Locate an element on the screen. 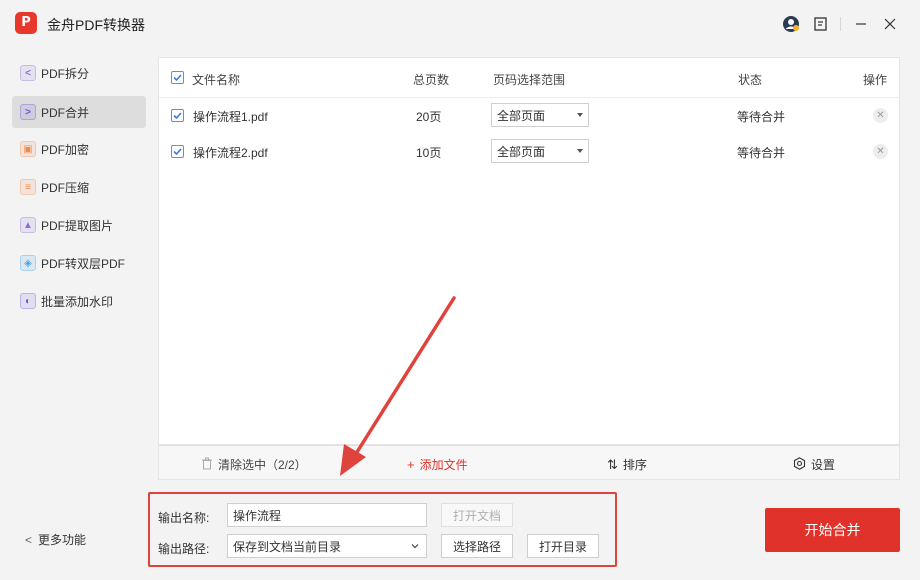 Image resolution: width=920 pixels, height=580 pixels. sort-button: ⇅ 排序 is located at coordinates (627, 464).